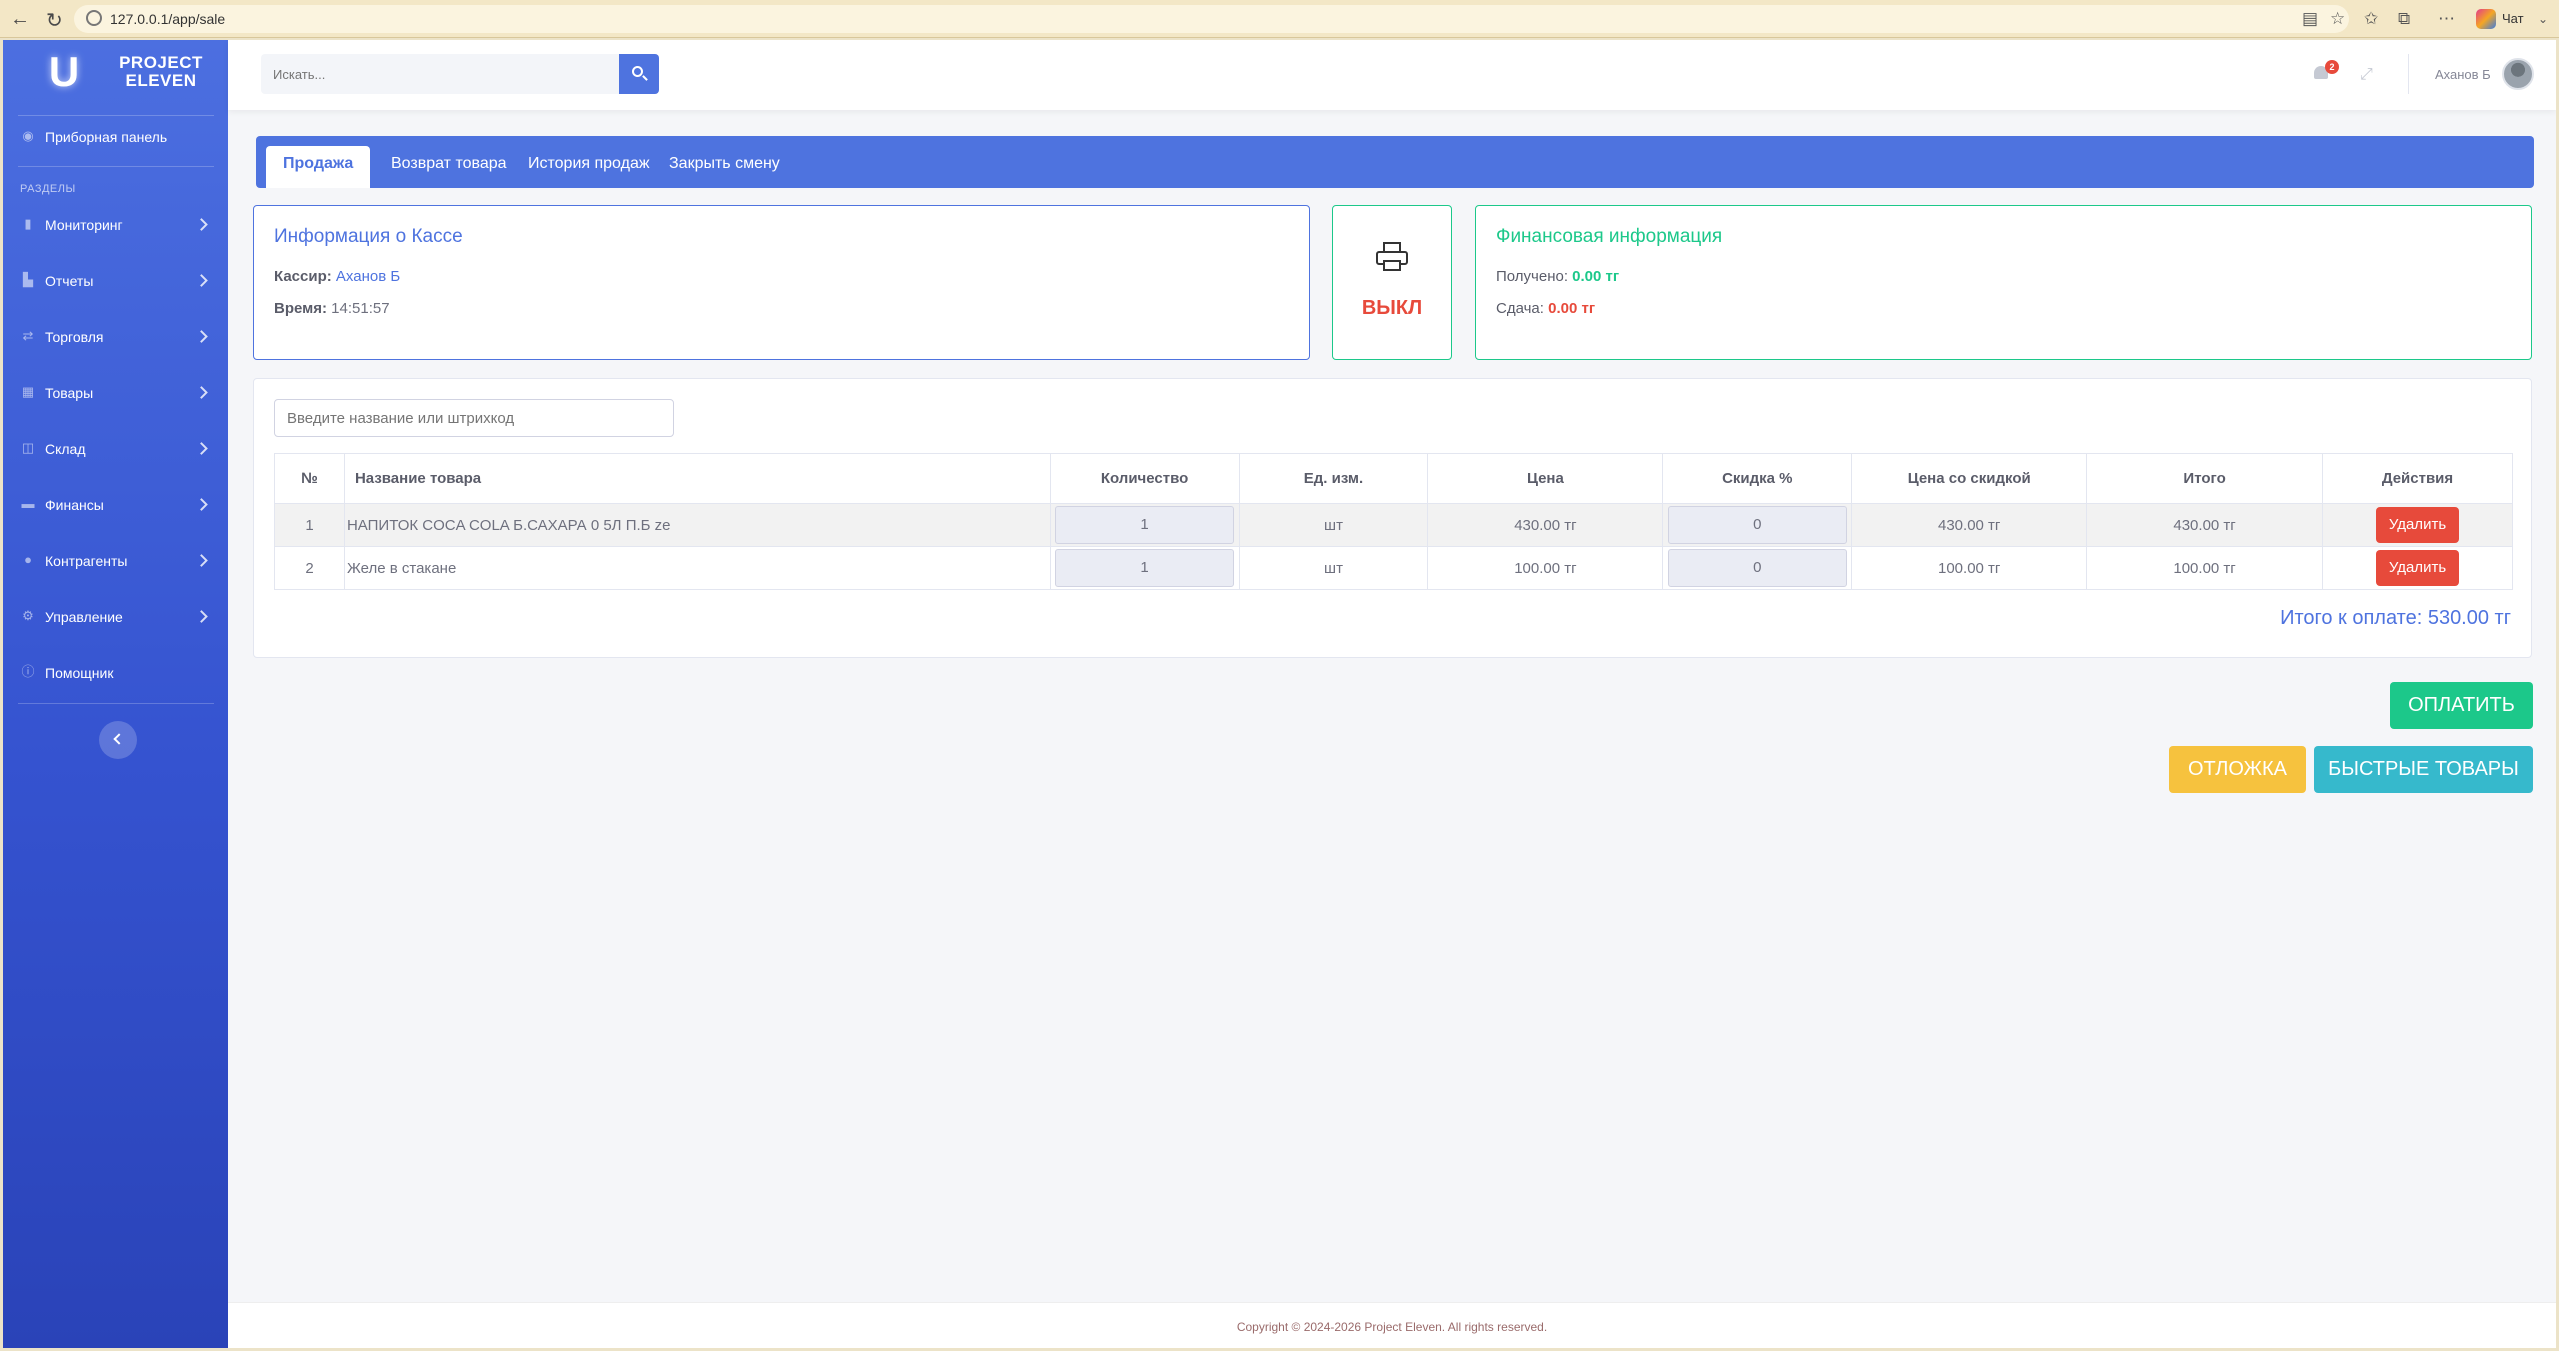 The height and width of the screenshot is (1351, 2559). I want to click on time-label: Время:, so click(300, 308).